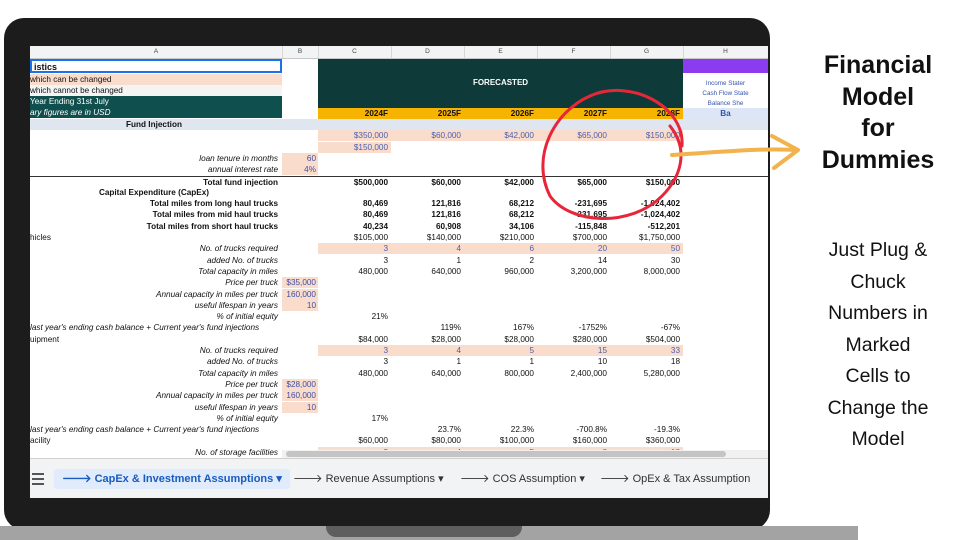 The width and height of the screenshot is (960, 540). What do you see at coordinates (500, 203) in the screenshot?
I see `value-cell: 68,212` at bounding box center [500, 203].